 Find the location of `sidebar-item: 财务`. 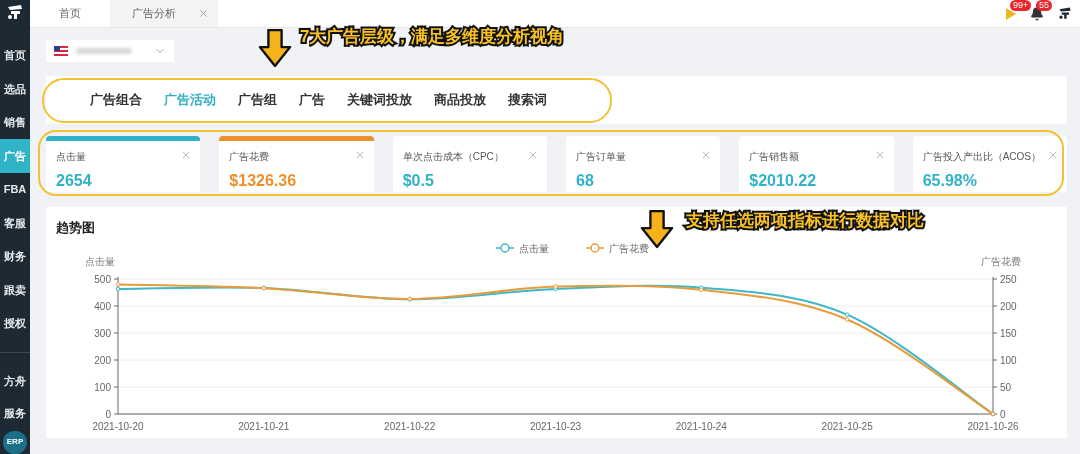

sidebar-item: 财务 is located at coordinates (15, 256).